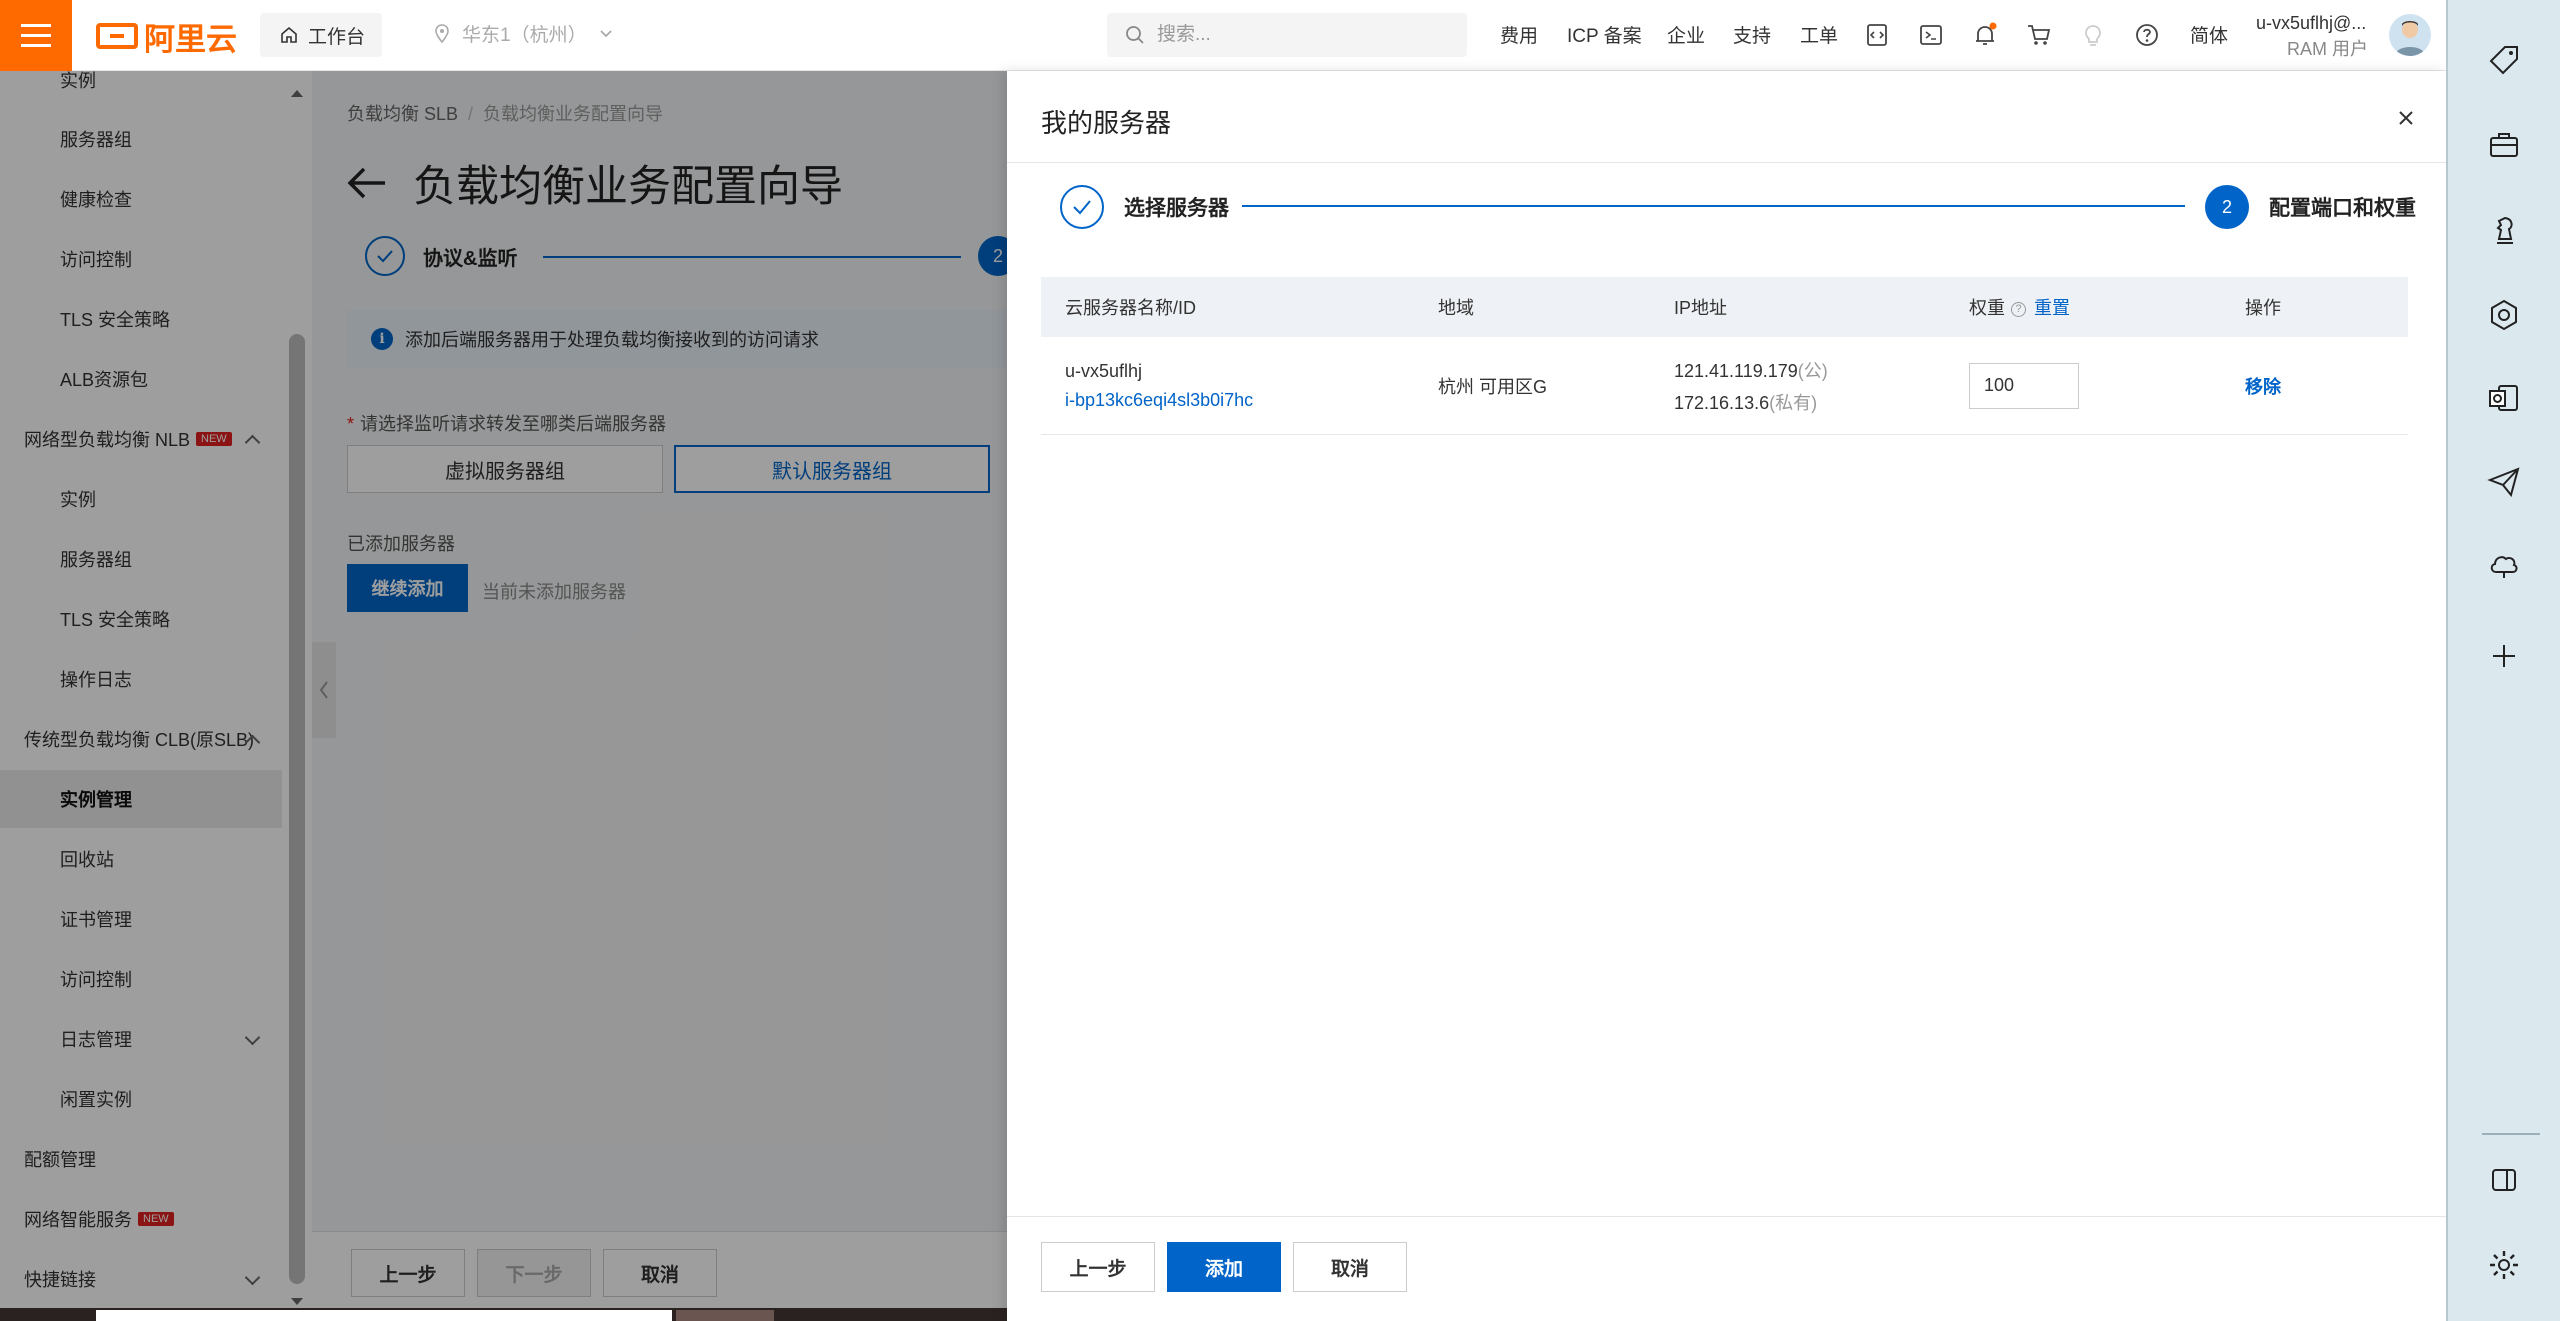  I want to click on nav-ticket: 工单, so click(1819, 34).